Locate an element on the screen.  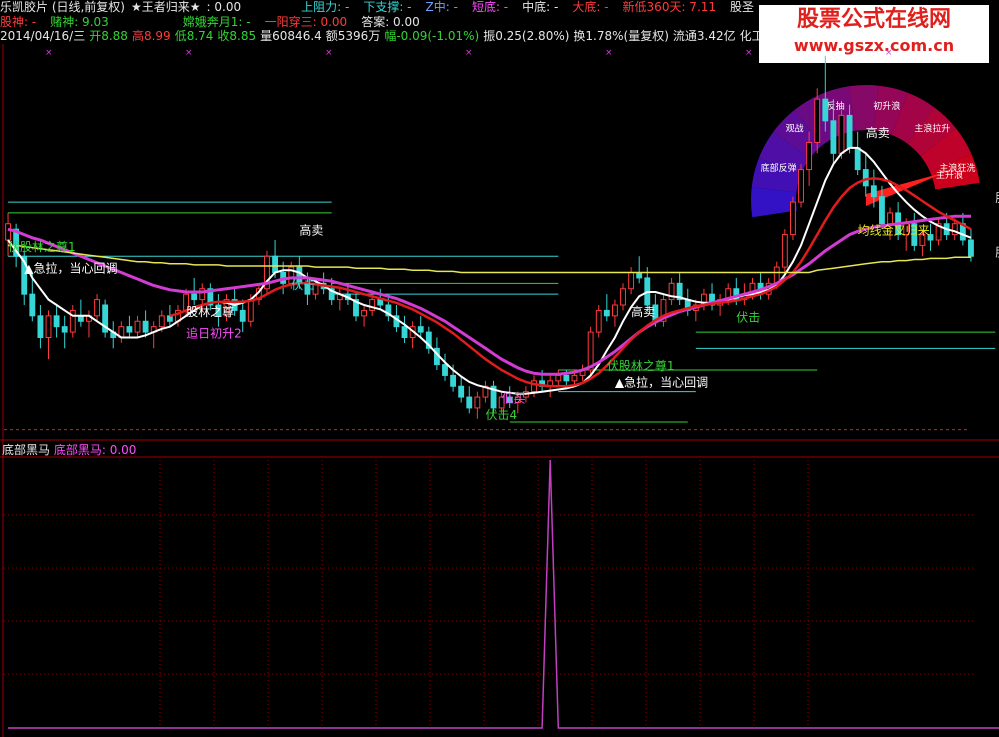
sub-panel-title: 底部黑马 is located at coordinates (26, 450).